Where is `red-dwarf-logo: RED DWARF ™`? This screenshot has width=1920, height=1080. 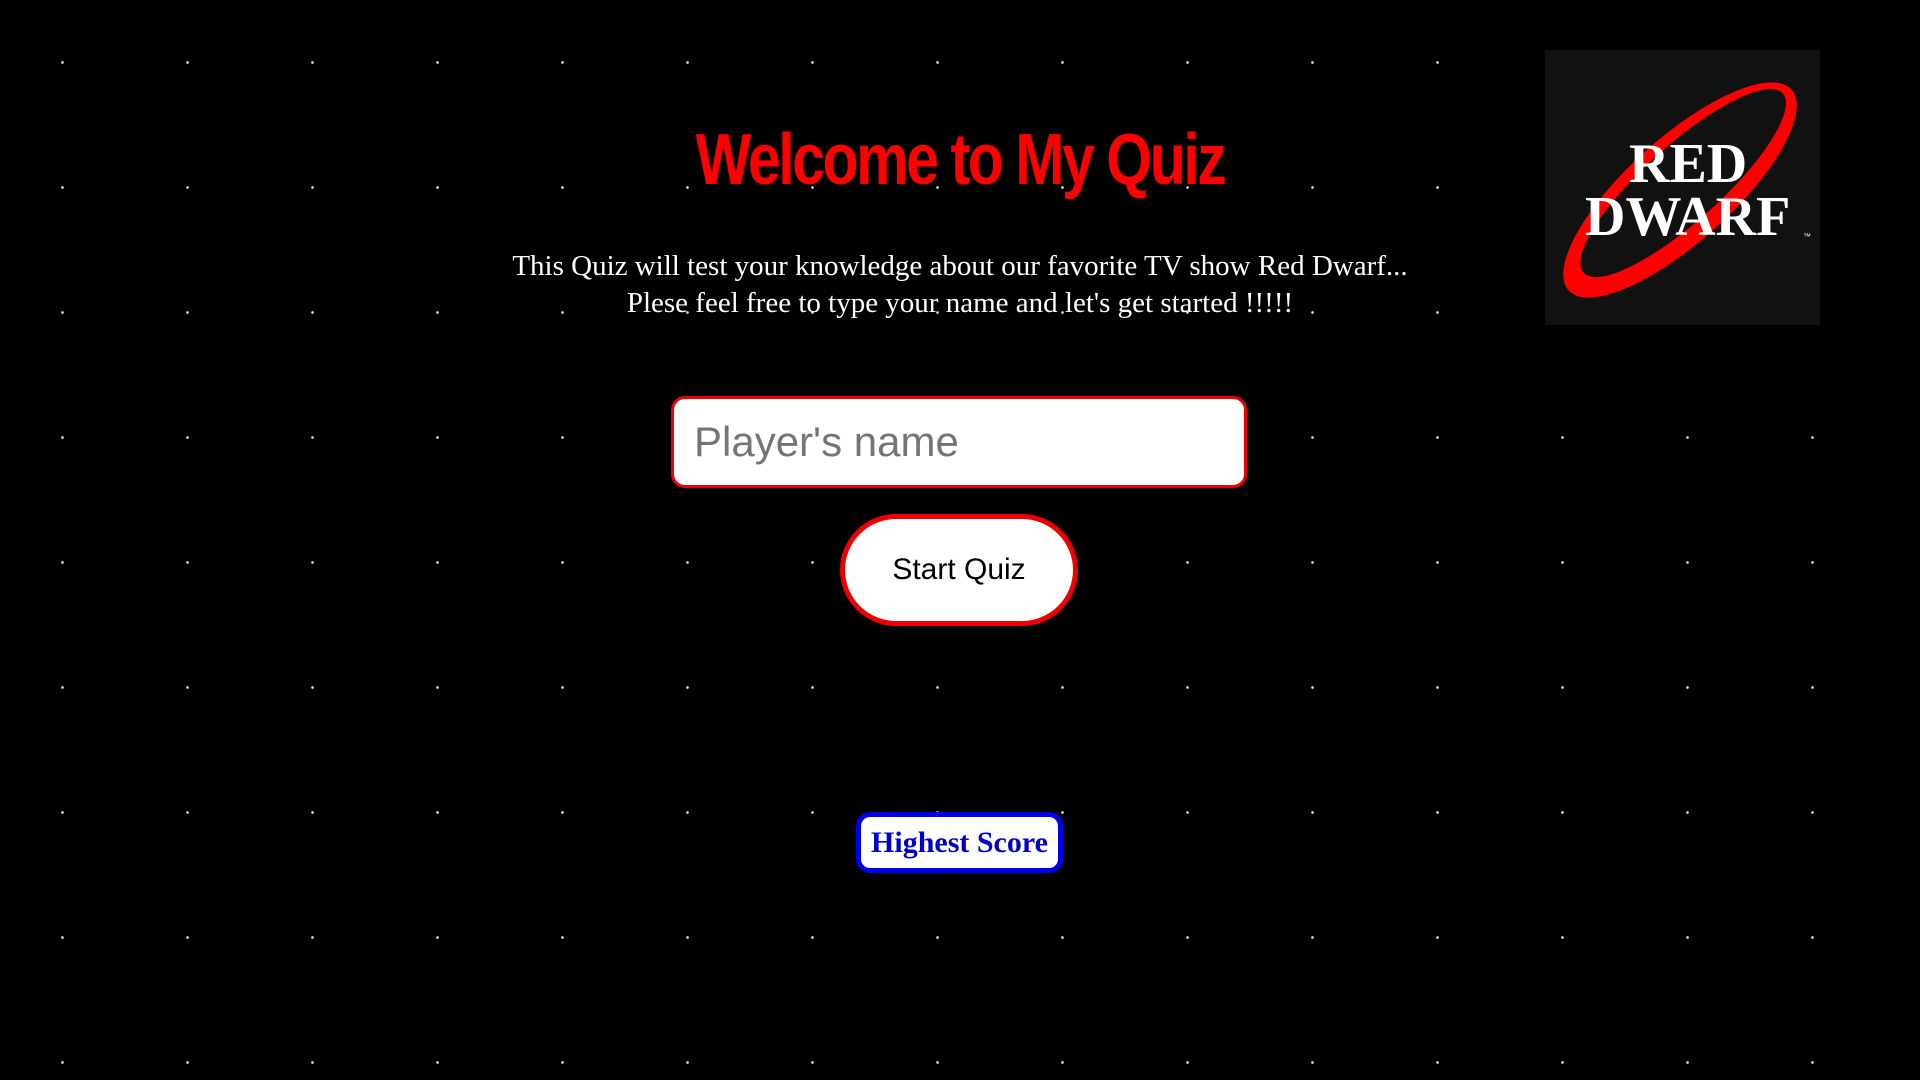 red-dwarf-logo: RED DWARF ™ is located at coordinates (1682, 187).